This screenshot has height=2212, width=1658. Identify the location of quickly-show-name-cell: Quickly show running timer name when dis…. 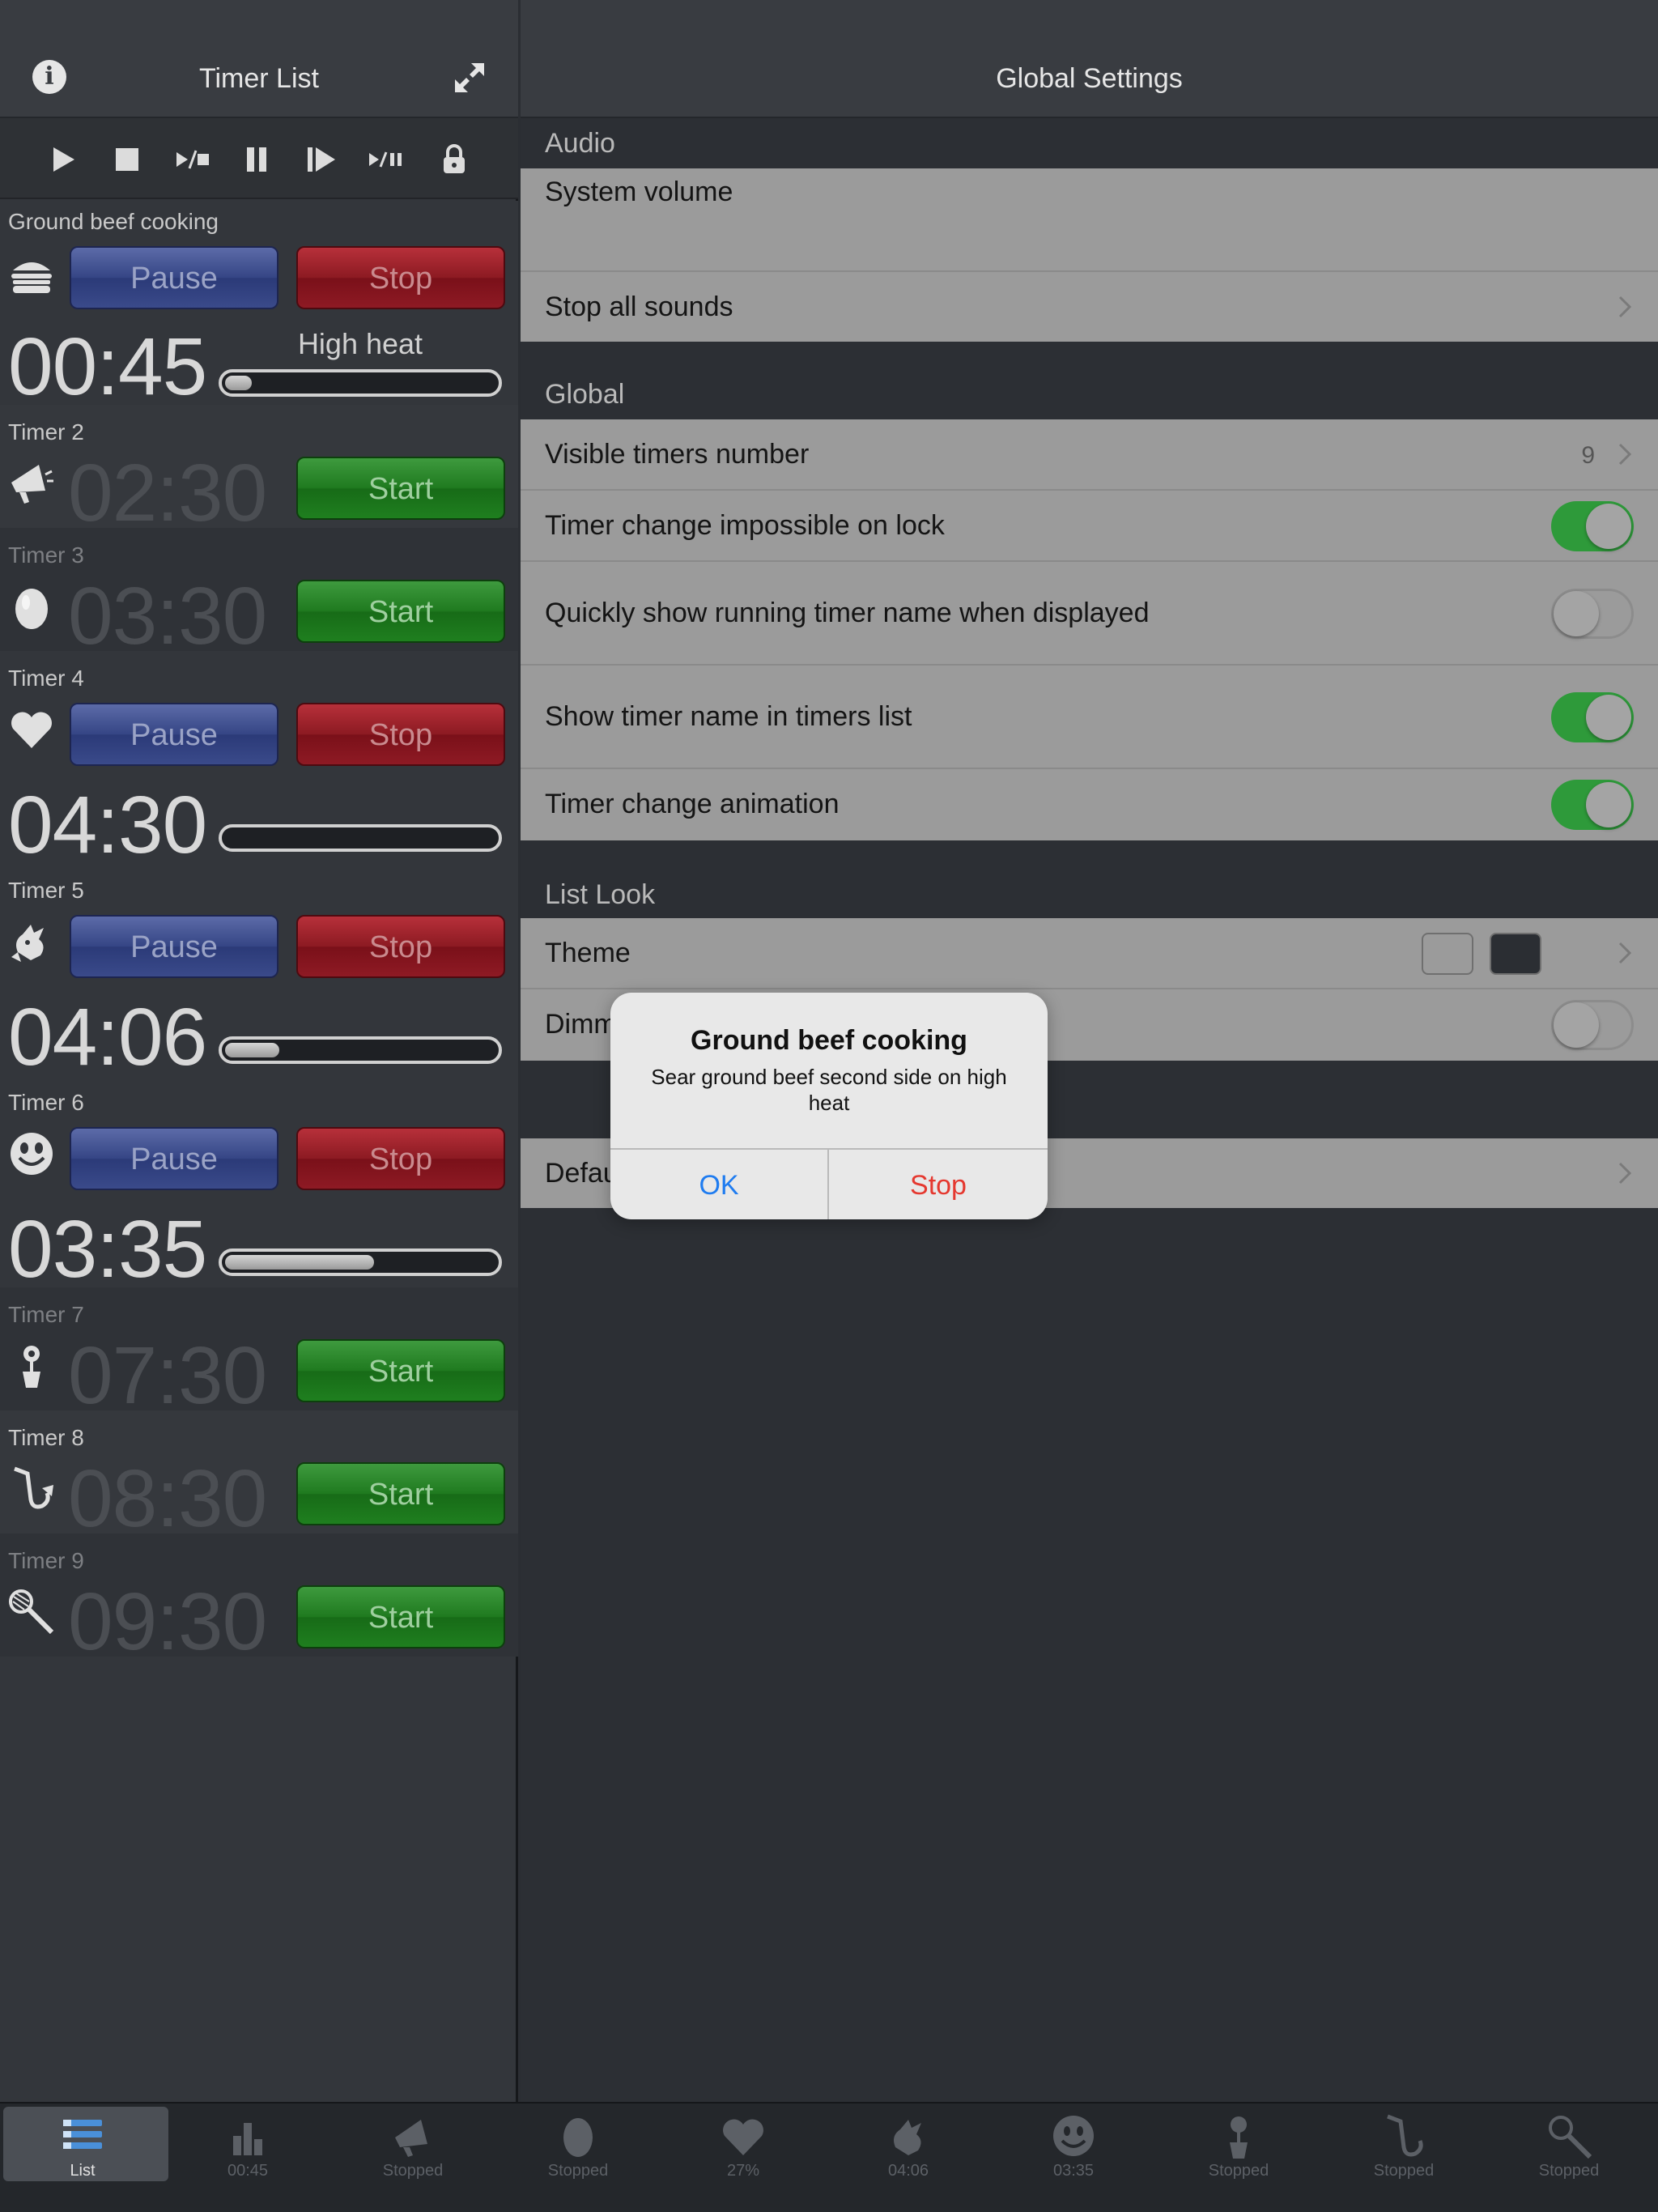
(1089, 614).